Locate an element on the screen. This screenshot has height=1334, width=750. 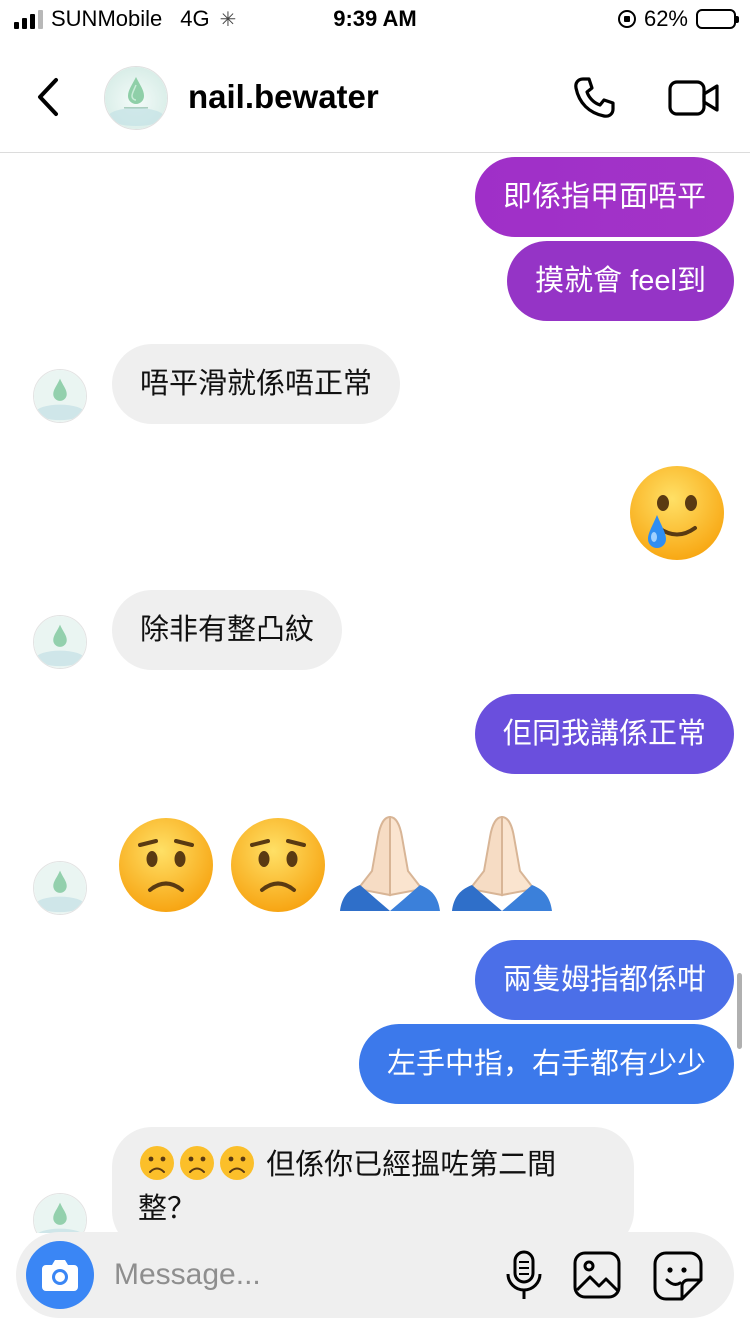
camera-button is located at coordinates (60, 1275).